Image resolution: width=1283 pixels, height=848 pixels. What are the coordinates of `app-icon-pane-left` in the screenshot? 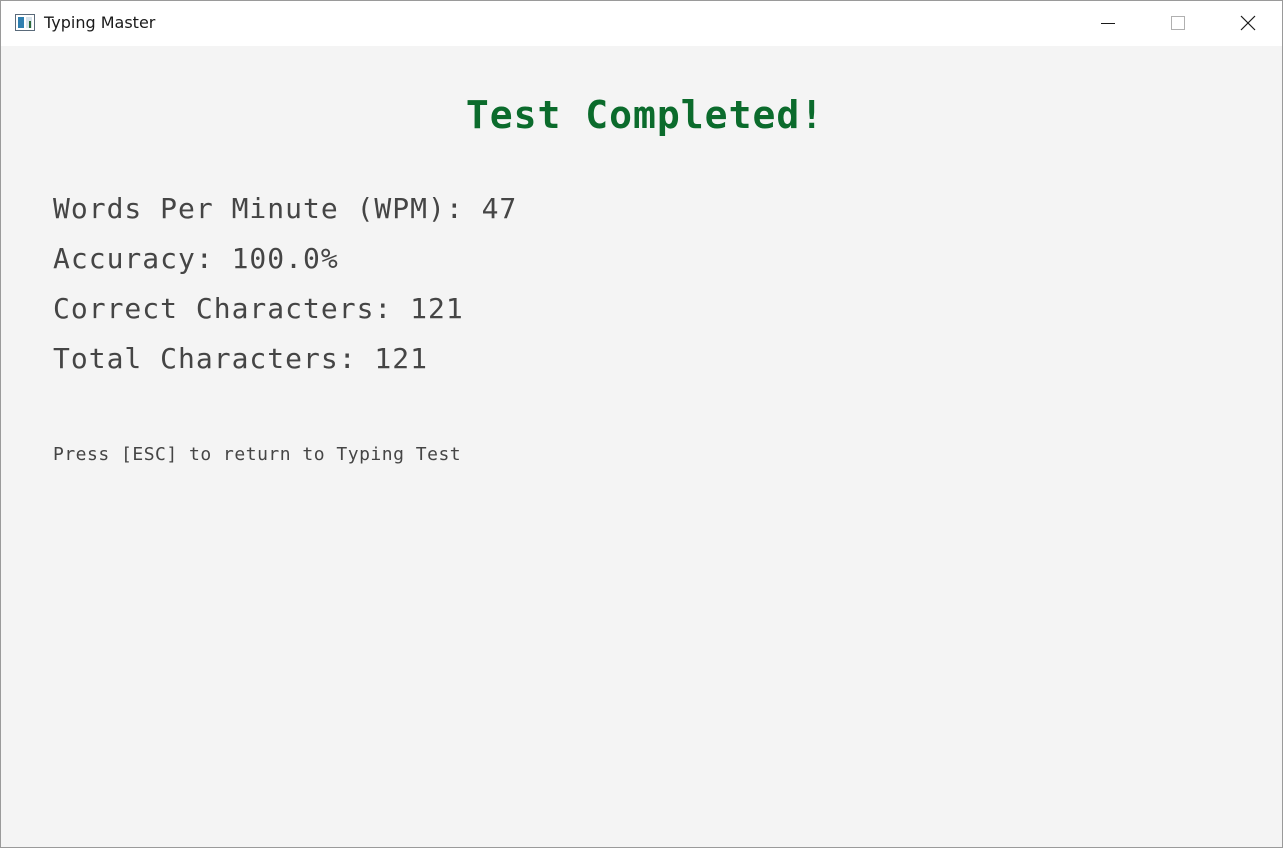 It's located at (21, 22).